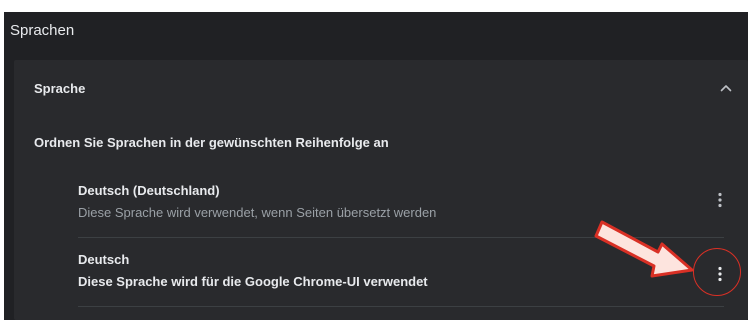 The height and width of the screenshot is (320, 748). I want to click on card-title: Sprache, so click(60, 88).